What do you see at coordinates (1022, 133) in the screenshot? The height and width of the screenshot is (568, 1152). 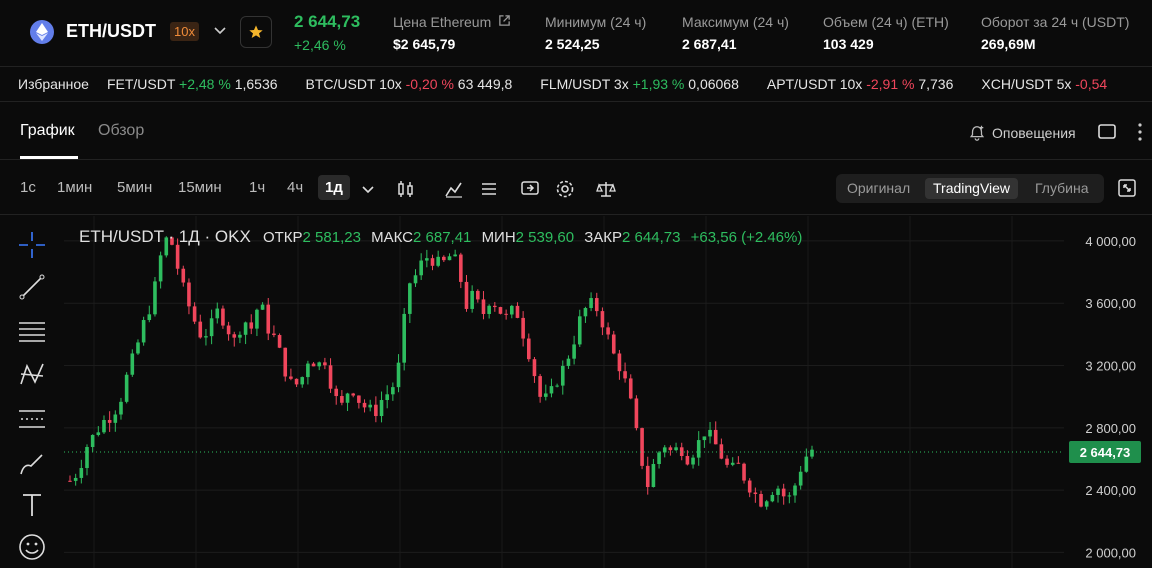 I see `alerts-button: Оповещения` at bounding box center [1022, 133].